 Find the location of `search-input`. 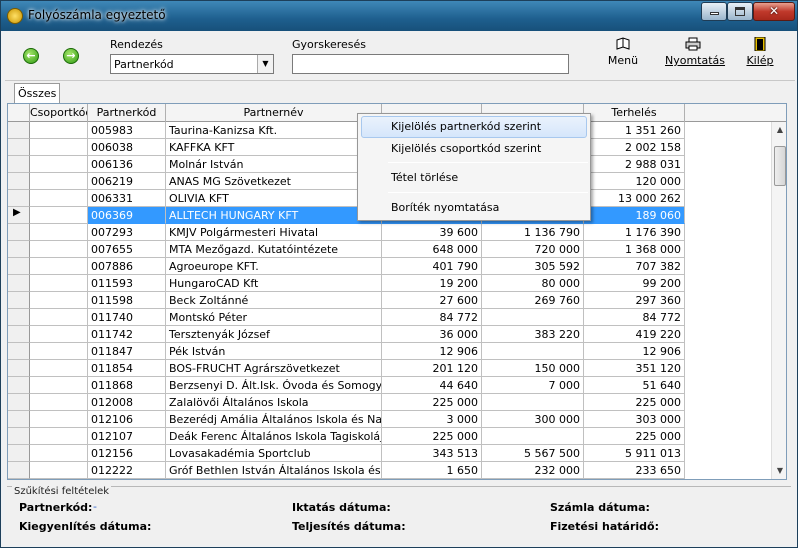

search-input is located at coordinates (430, 64).